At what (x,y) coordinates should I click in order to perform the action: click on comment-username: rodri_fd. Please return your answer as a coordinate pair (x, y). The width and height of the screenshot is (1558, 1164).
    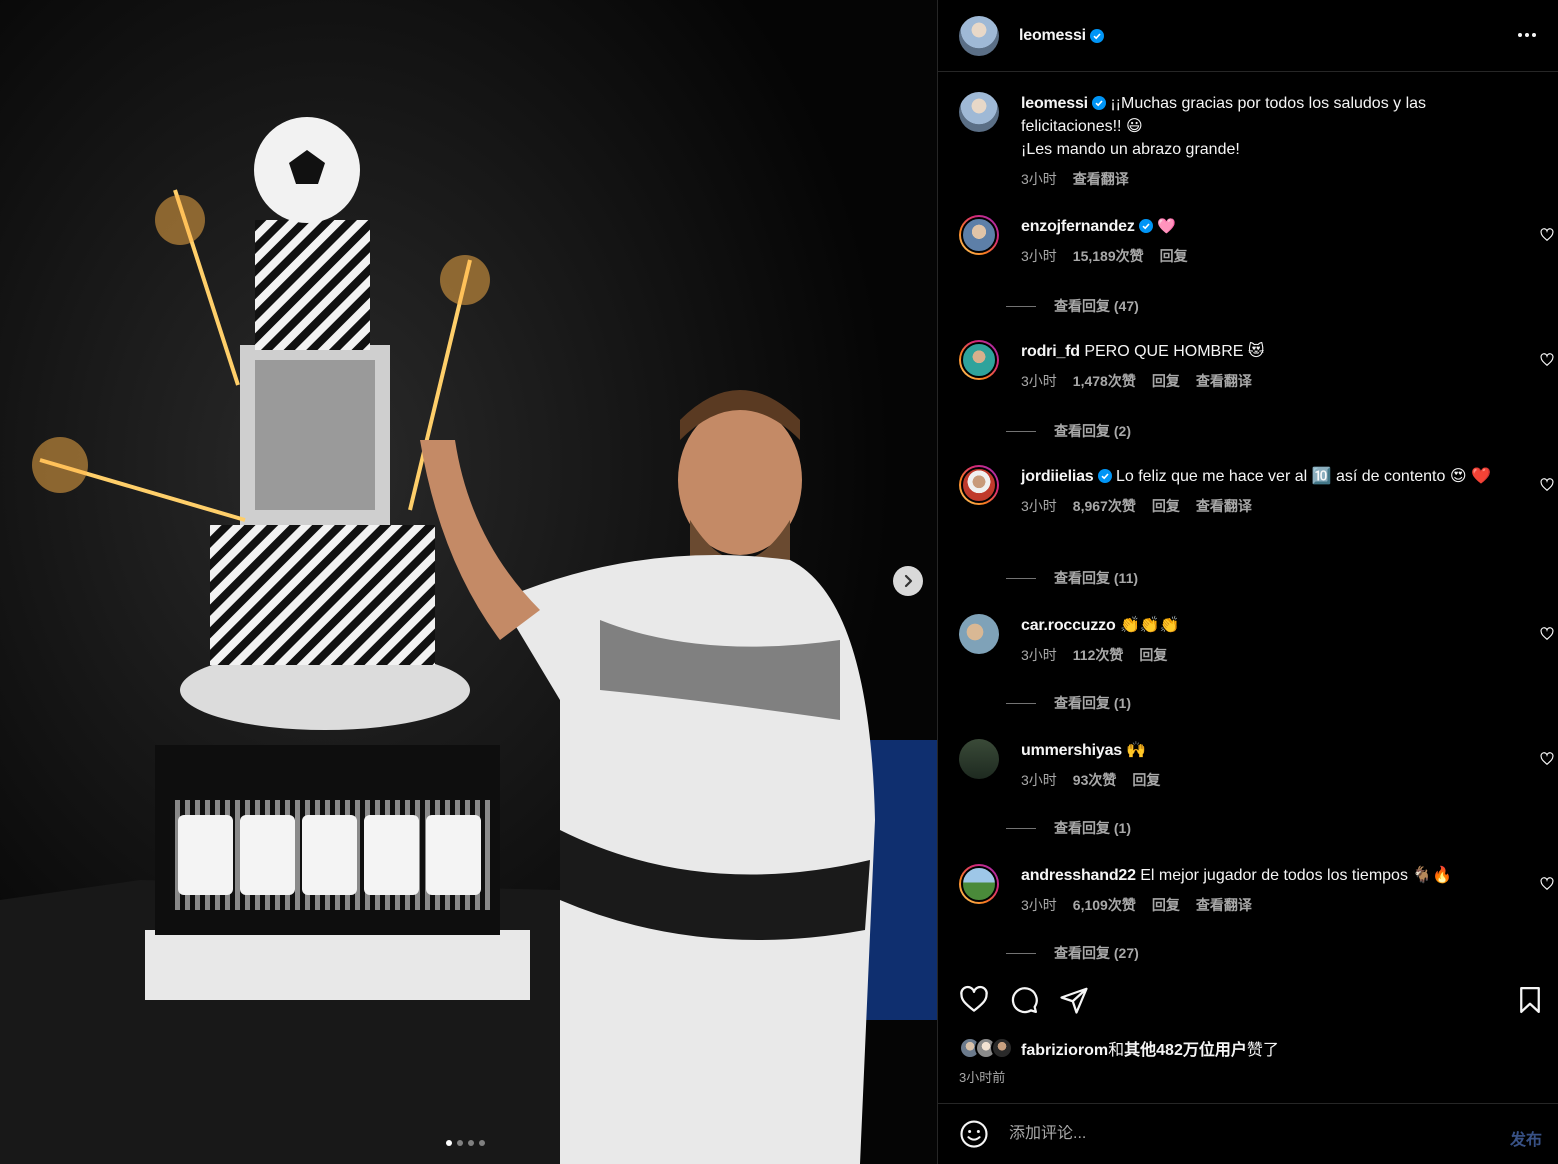
    Looking at the image, I should click on (1050, 351).